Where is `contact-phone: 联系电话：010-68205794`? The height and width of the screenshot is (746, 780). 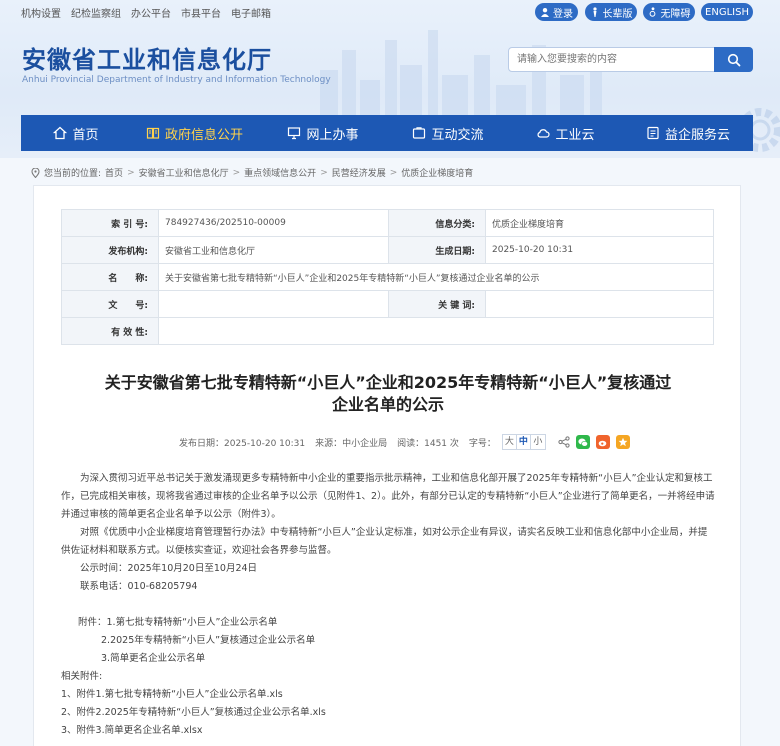 contact-phone: 联系电话：010-68205794 is located at coordinates (139, 586).